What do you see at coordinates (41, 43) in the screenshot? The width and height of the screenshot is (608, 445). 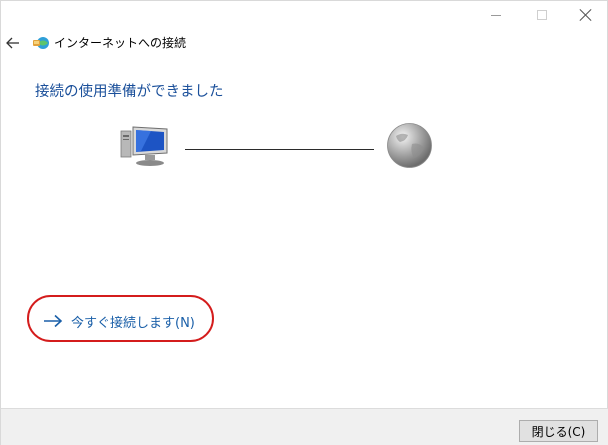 I see `network-connection-icon` at bounding box center [41, 43].